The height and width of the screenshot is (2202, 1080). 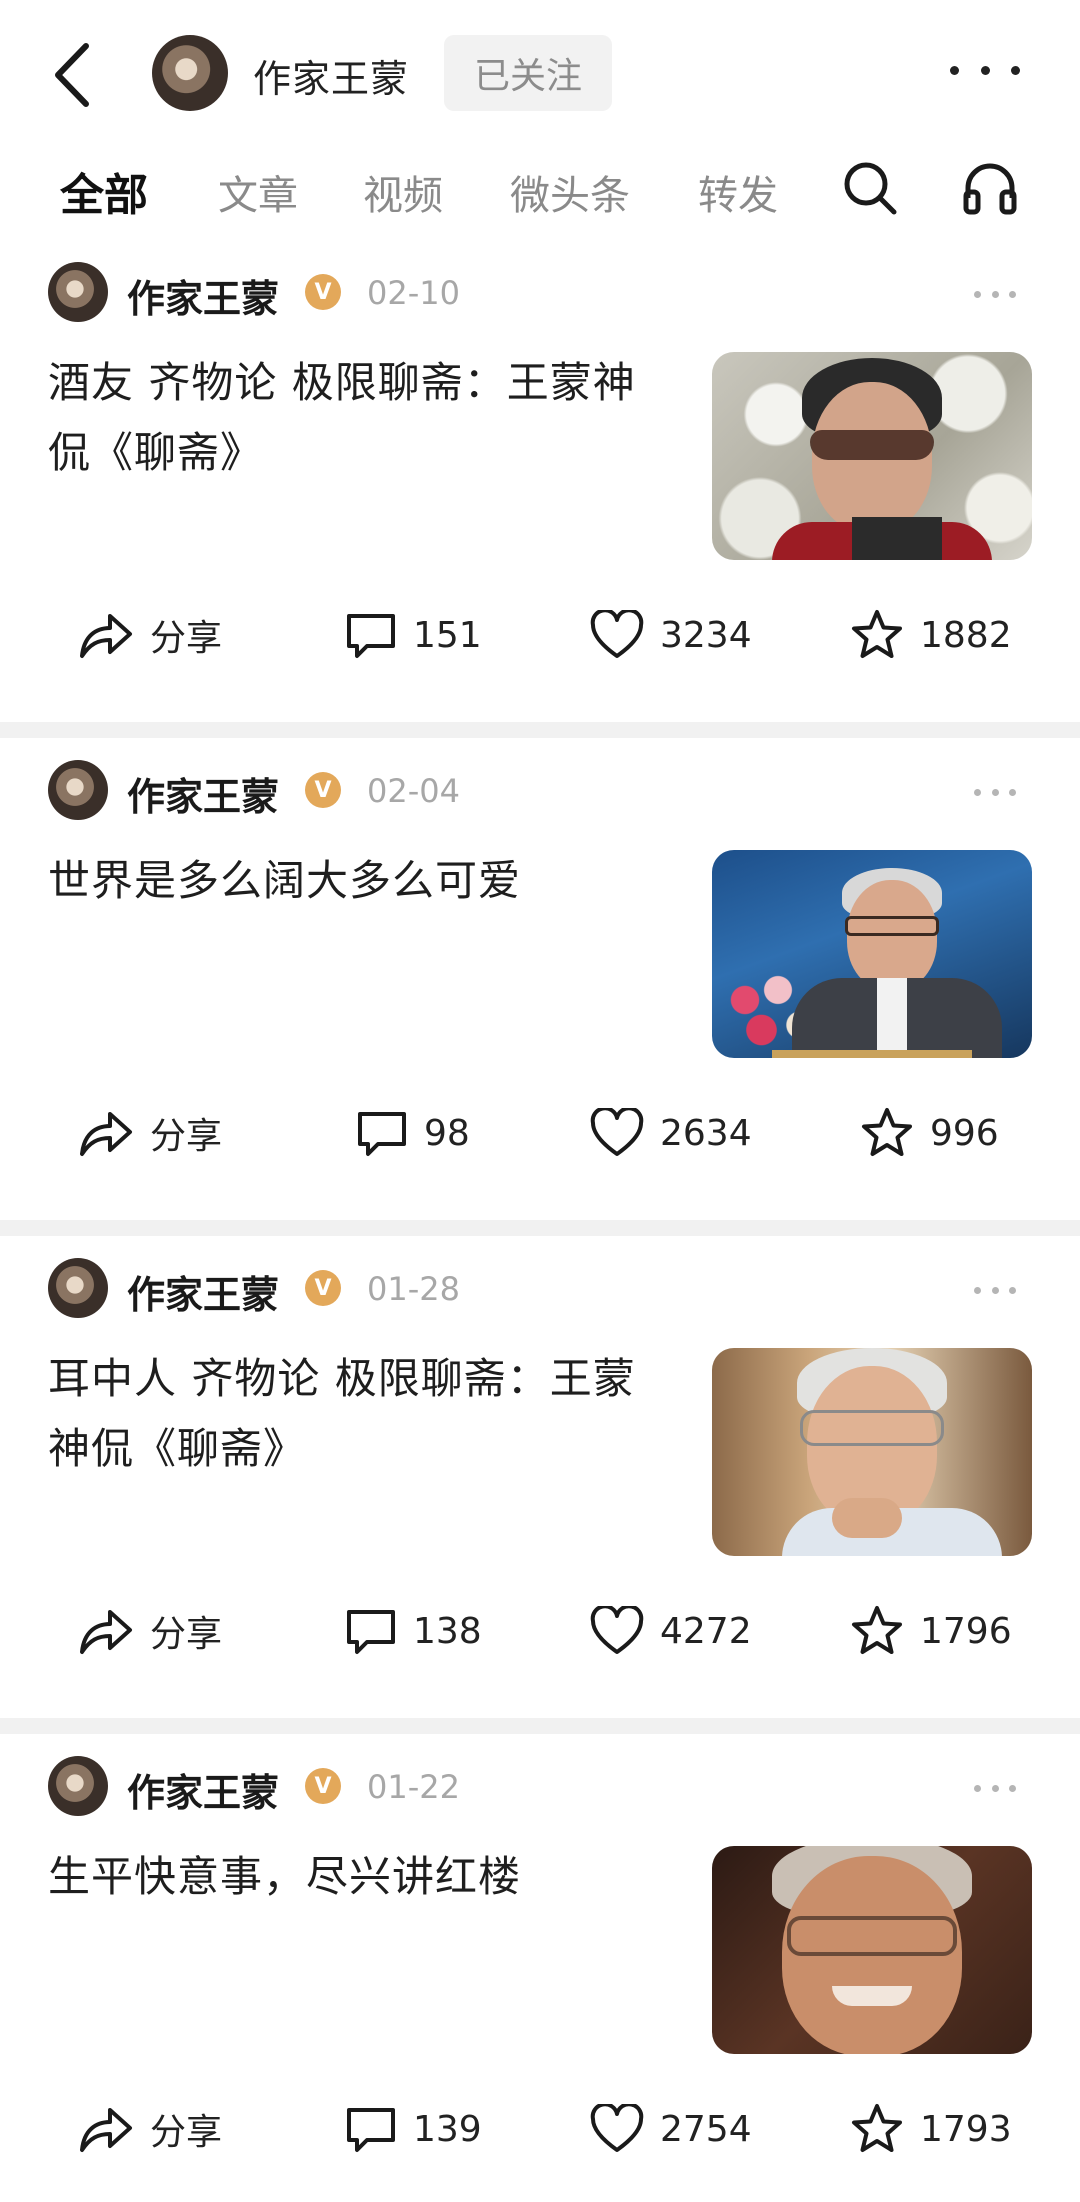 I want to click on account-avatar, so click(x=190, y=73).